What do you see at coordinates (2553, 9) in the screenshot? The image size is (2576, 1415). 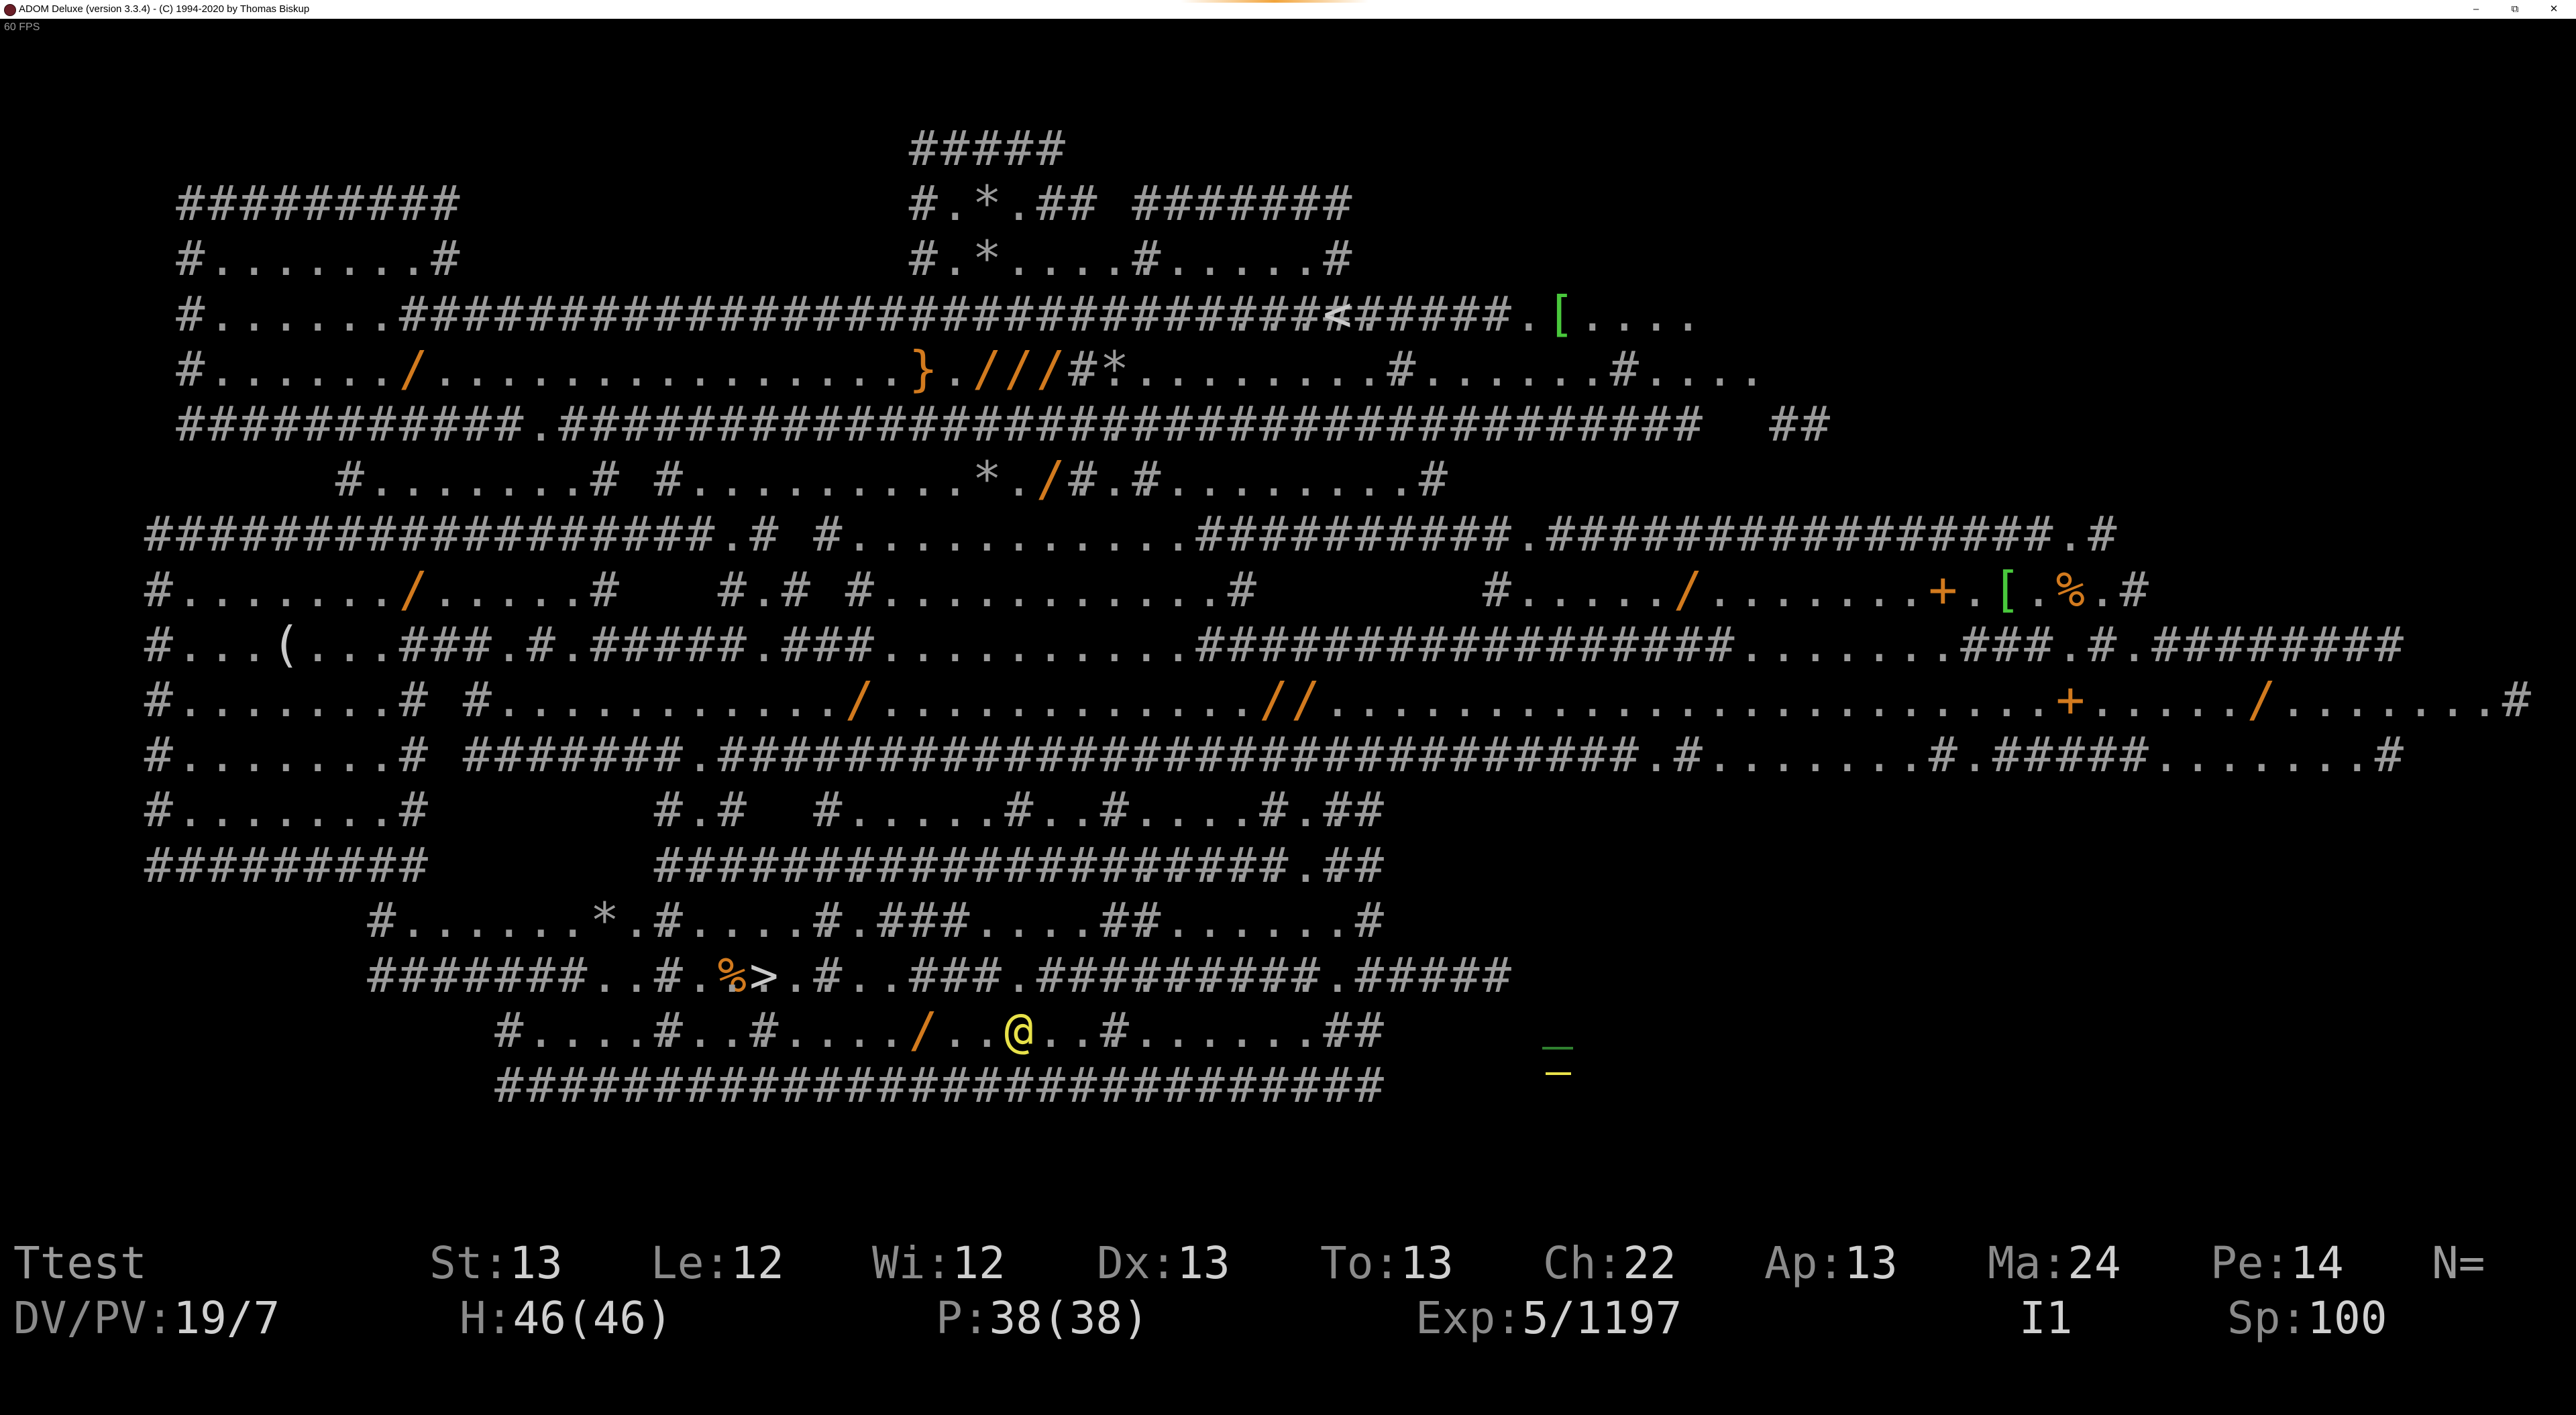 I see `close-button: ✕` at bounding box center [2553, 9].